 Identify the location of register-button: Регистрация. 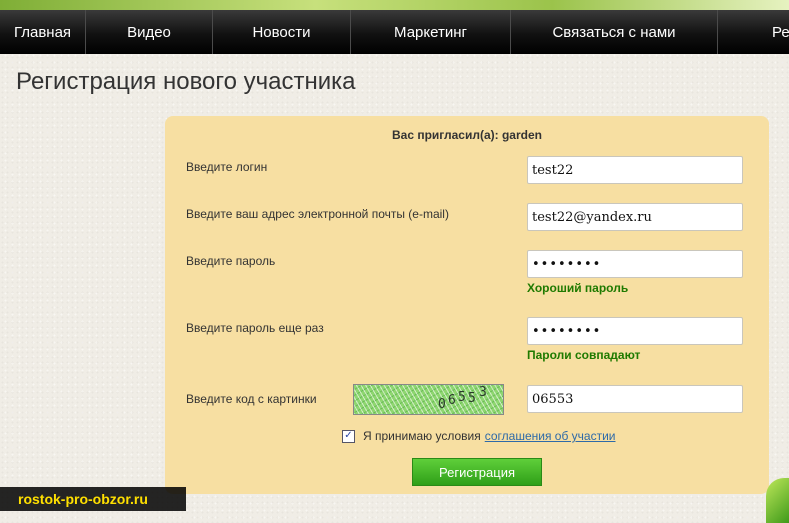
(477, 472).